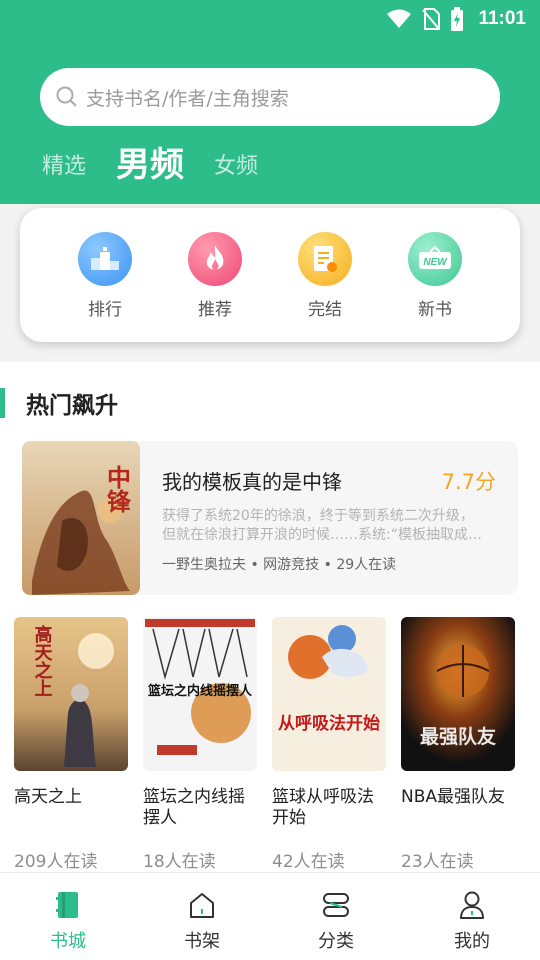 The height and width of the screenshot is (960, 540). What do you see at coordinates (270, 916) in the screenshot?
I see `bottom-nav: 书城 书架 分类 我的` at bounding box center [270, 916].